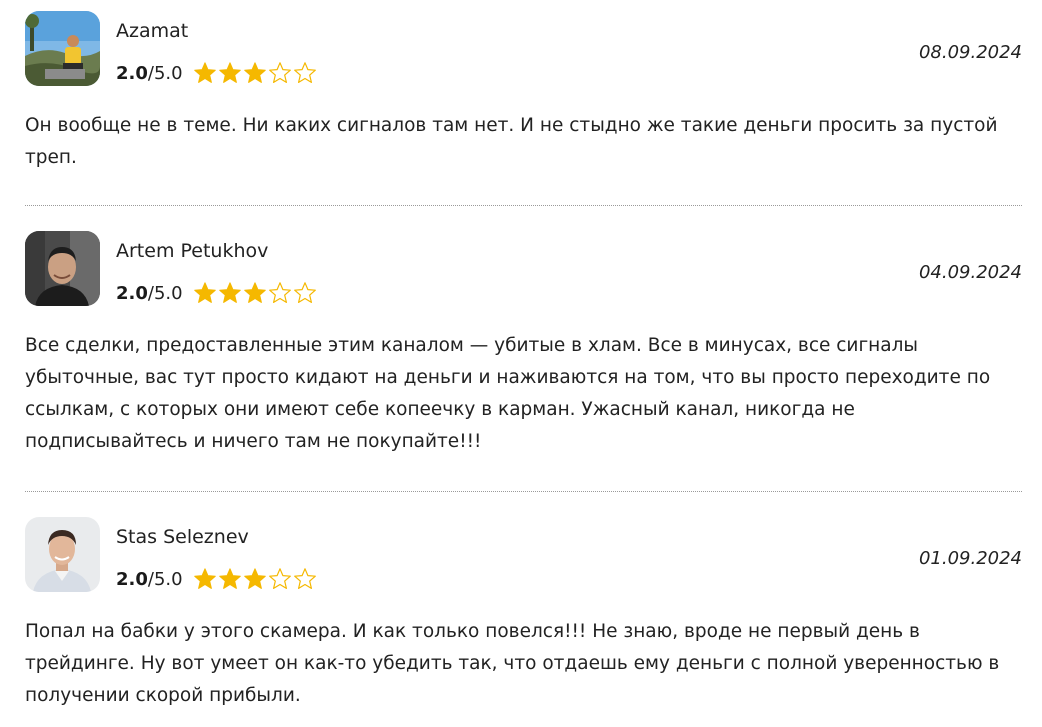 The width and height of the screenshot is (1042, 727). I want to click on author-name: Azamat, so click(152, 31).